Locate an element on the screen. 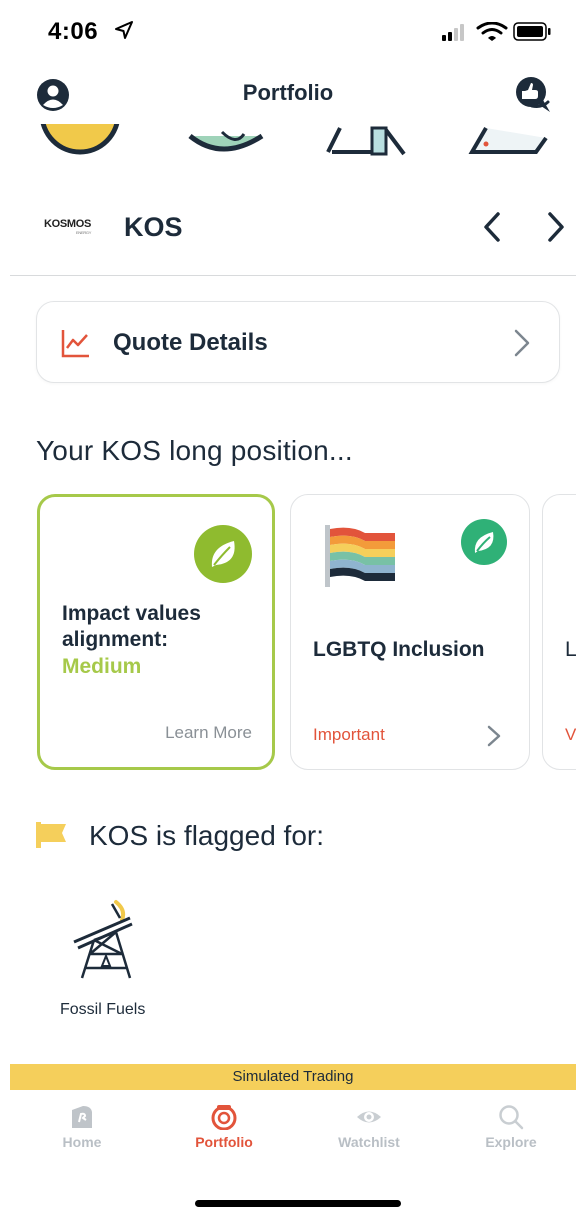 This screenshot has width=576, height=1207. importance-status: Important is located at coordinates (349, 734).